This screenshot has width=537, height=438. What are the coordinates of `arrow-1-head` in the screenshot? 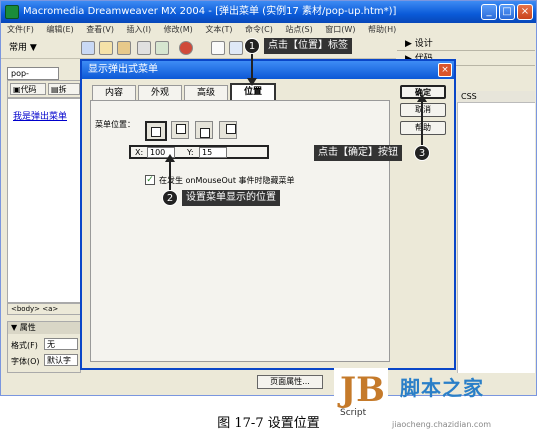 It's located at (252, 82).